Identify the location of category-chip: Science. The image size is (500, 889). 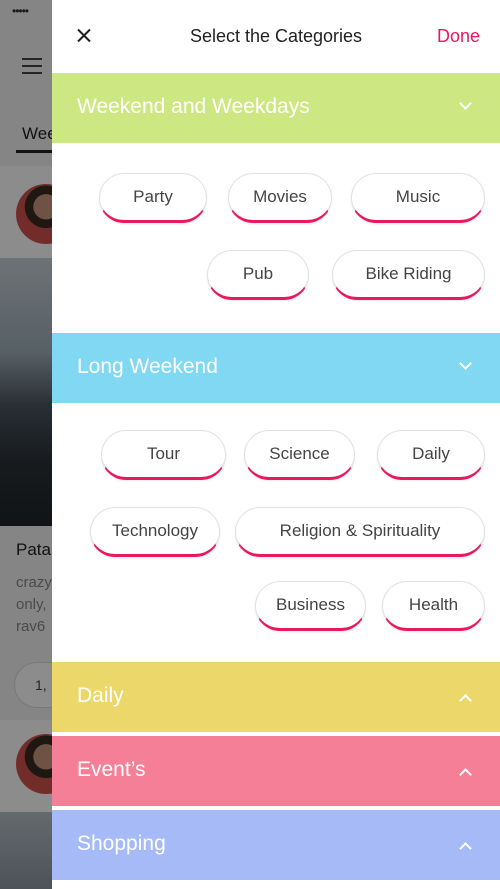
(299, 455).